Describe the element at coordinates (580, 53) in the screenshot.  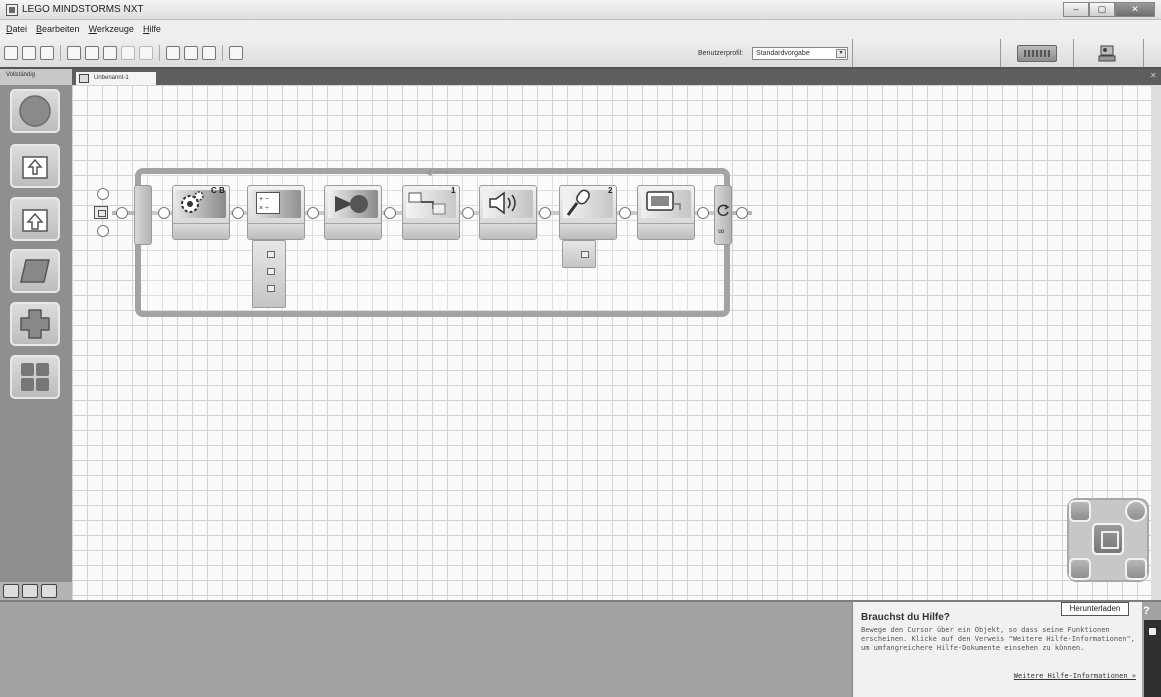
I see `toolbar: Benutzerprofil: Standardvorgabe ▾` at that location.